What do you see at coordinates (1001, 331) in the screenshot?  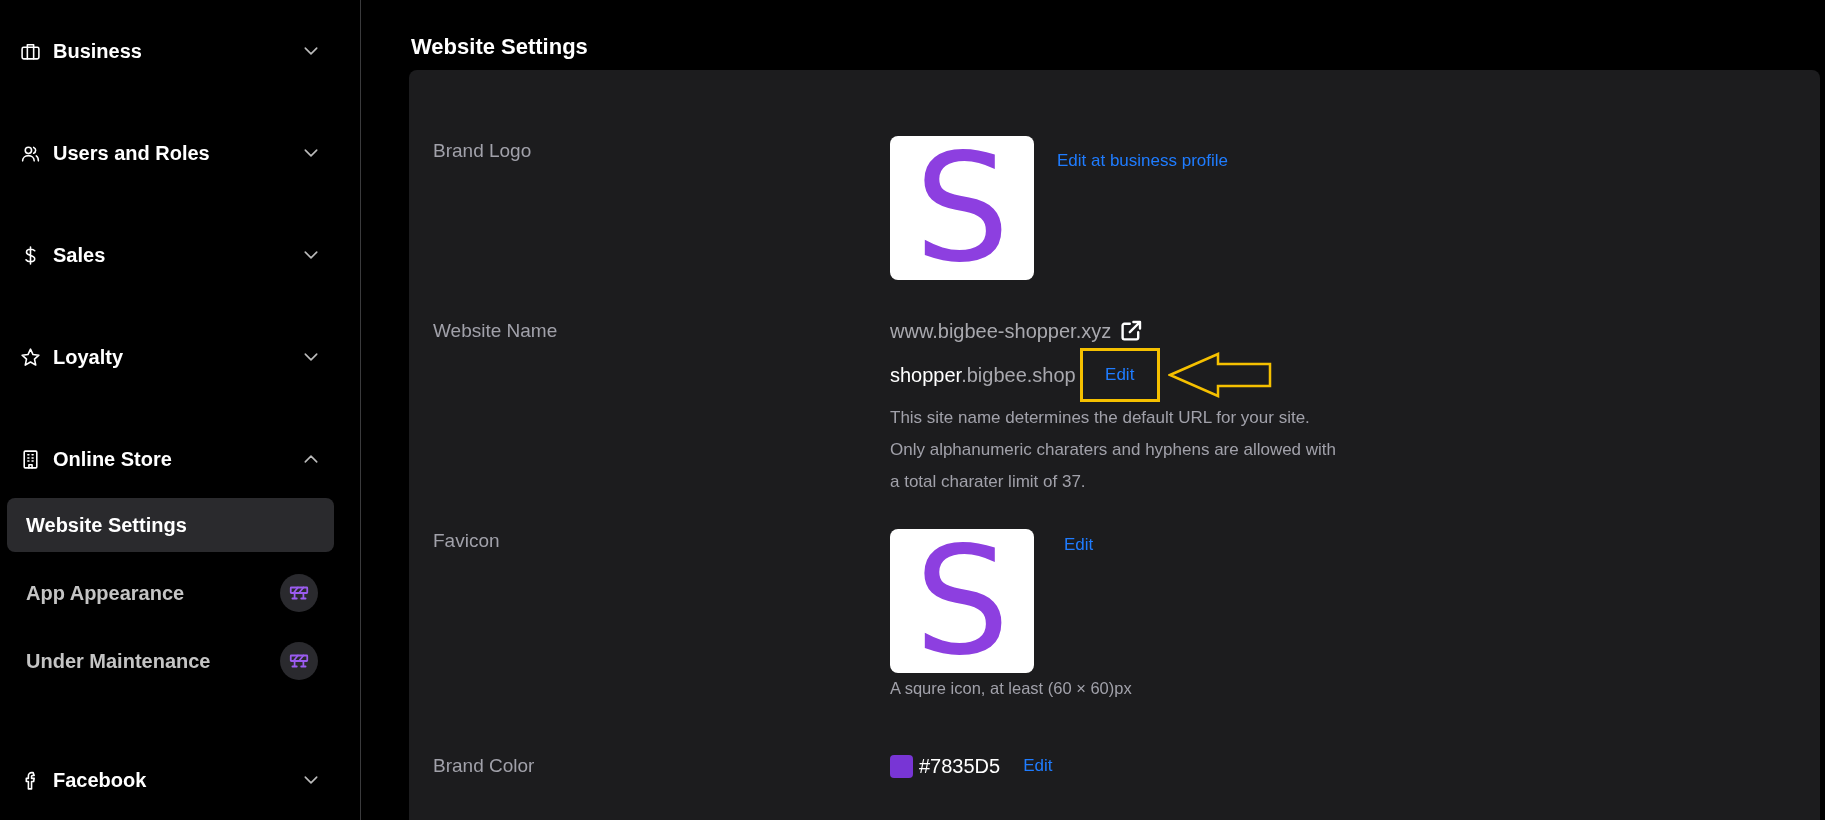 I see `website-url: www.bigbee-shopper.xyz` at bounding box center [1001, 331].